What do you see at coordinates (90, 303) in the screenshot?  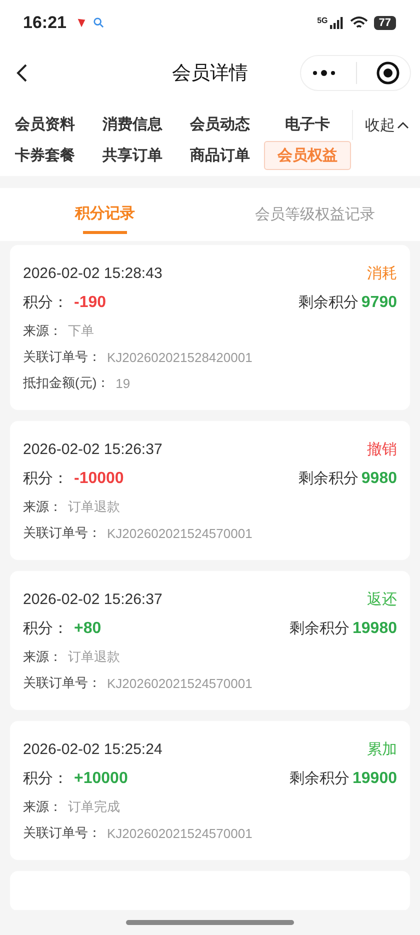 I see `points-value: -190` at bounding box center [90, 303].